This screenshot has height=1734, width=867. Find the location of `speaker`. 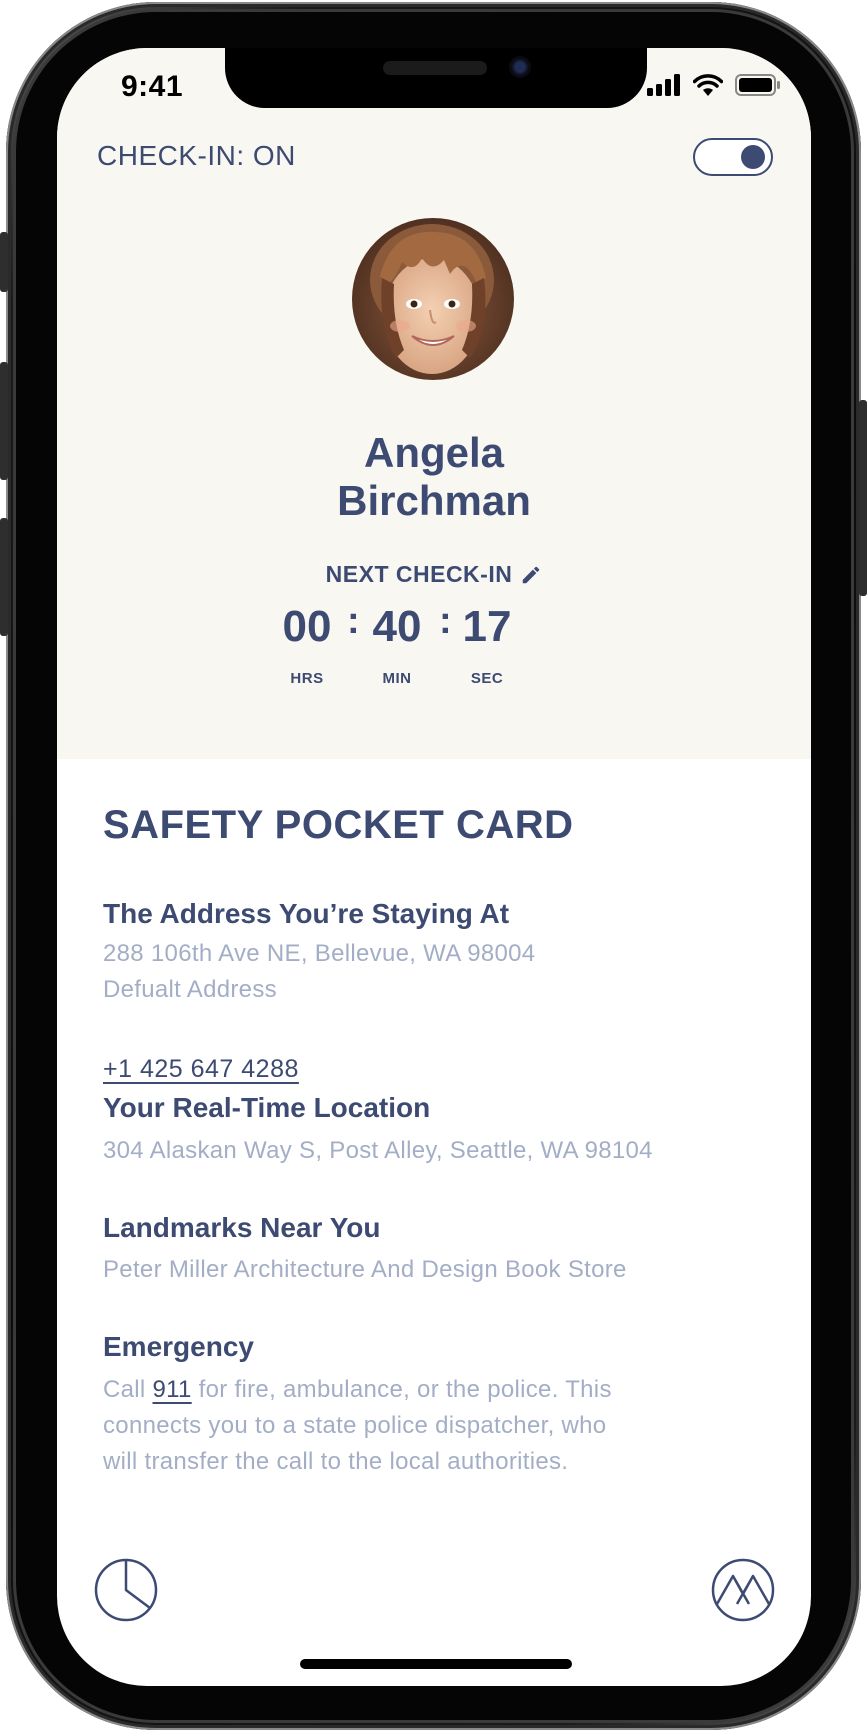

speaker is located at coordinates (435, 68).